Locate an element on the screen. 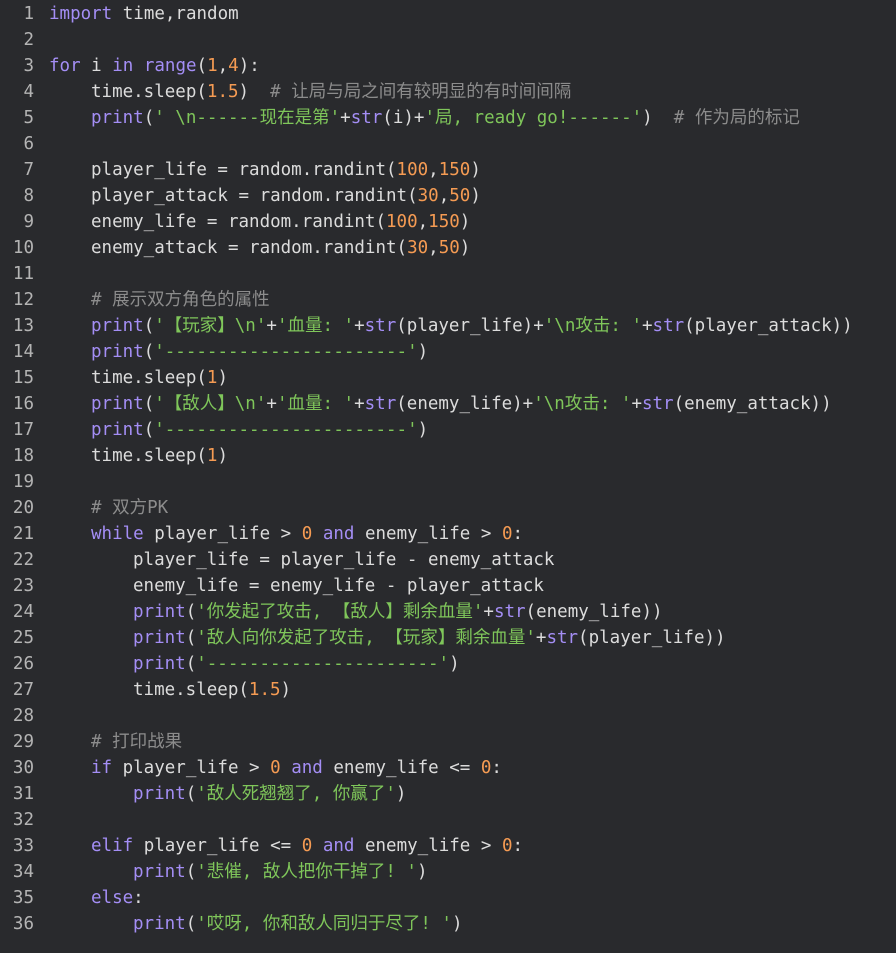  code-token: for is located at coordinates (65, 66).